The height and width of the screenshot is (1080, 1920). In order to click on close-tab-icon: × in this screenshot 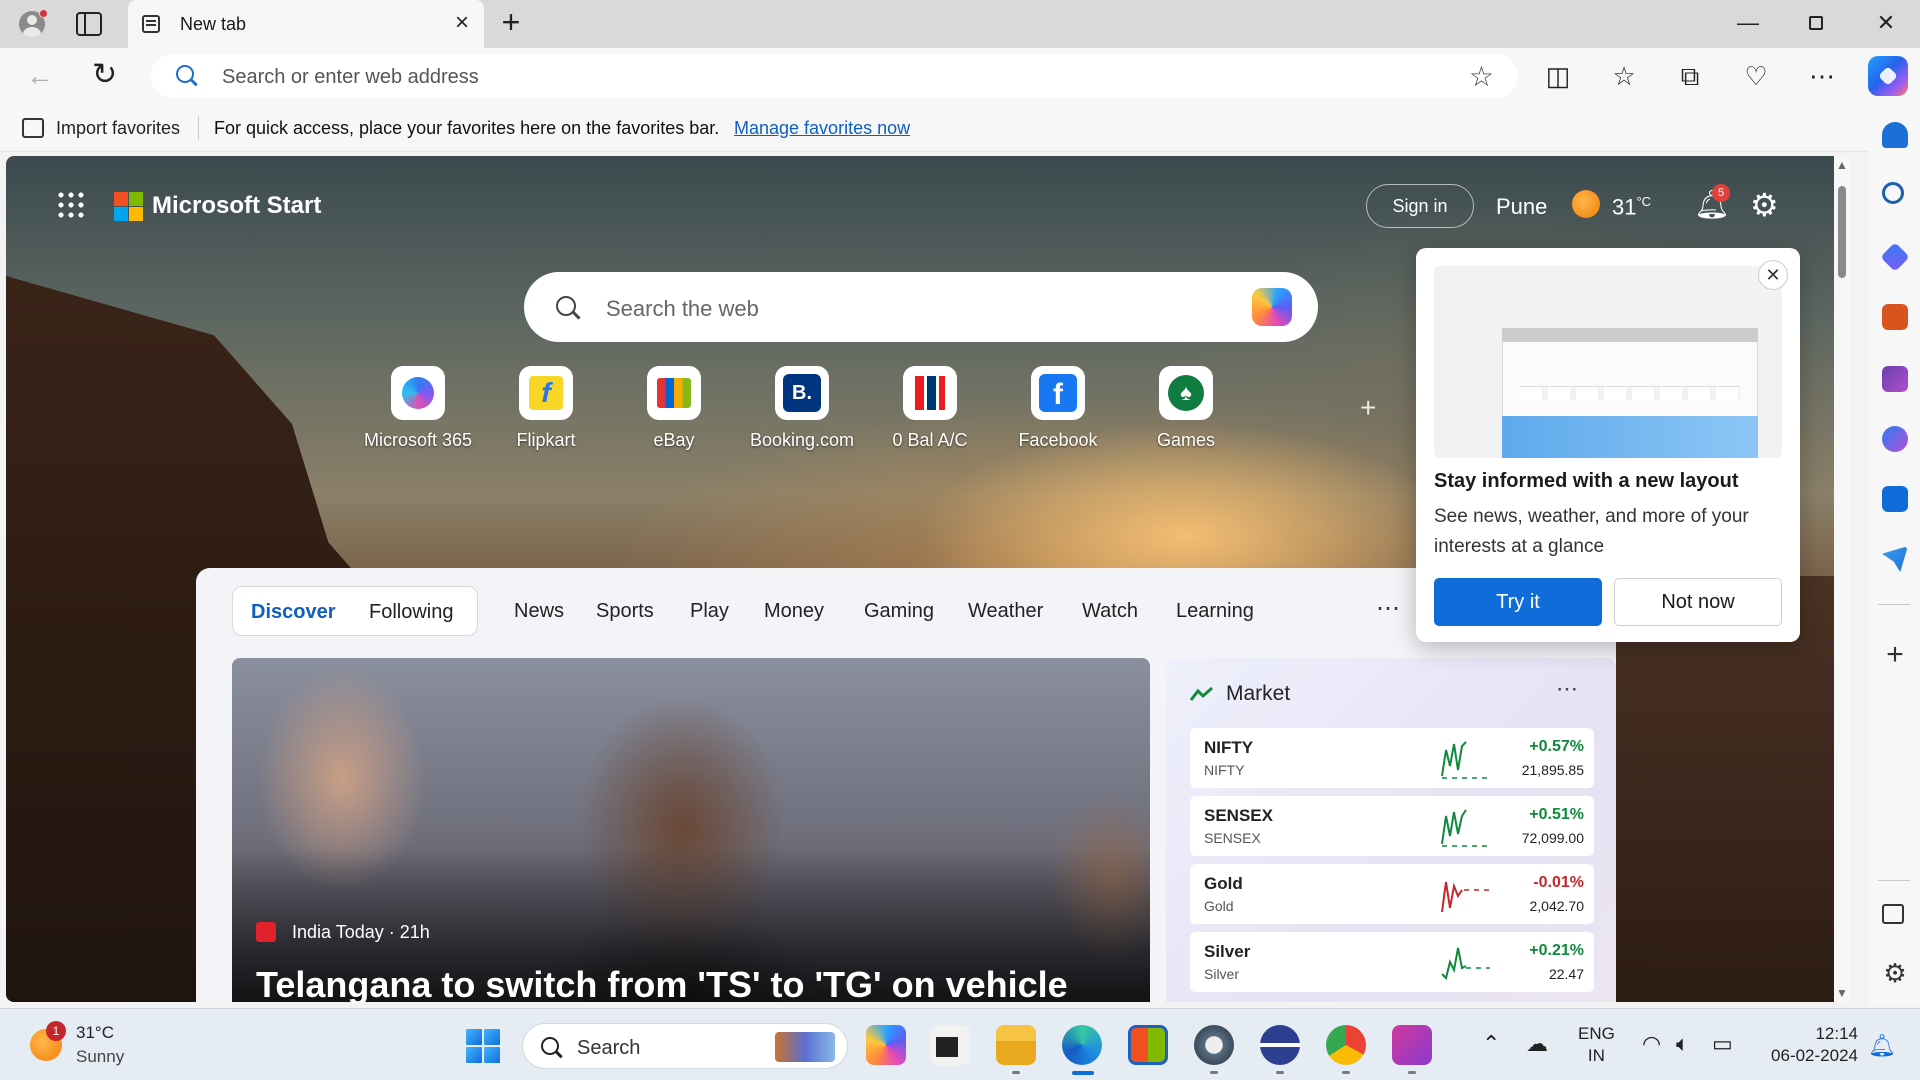, I will do `click(462, 23)`.